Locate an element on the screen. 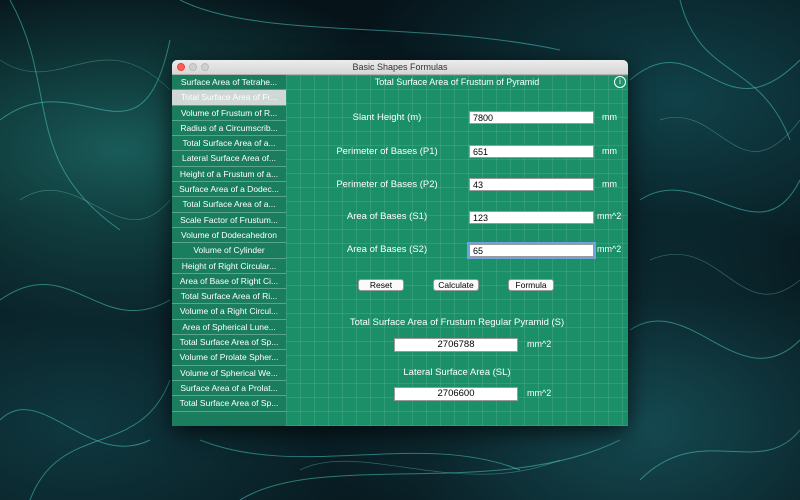 This screenshot has height=500, width=800. lateral-surface-area-title: Lateral Surface Area (SL) is located at coordinates (457, 372).